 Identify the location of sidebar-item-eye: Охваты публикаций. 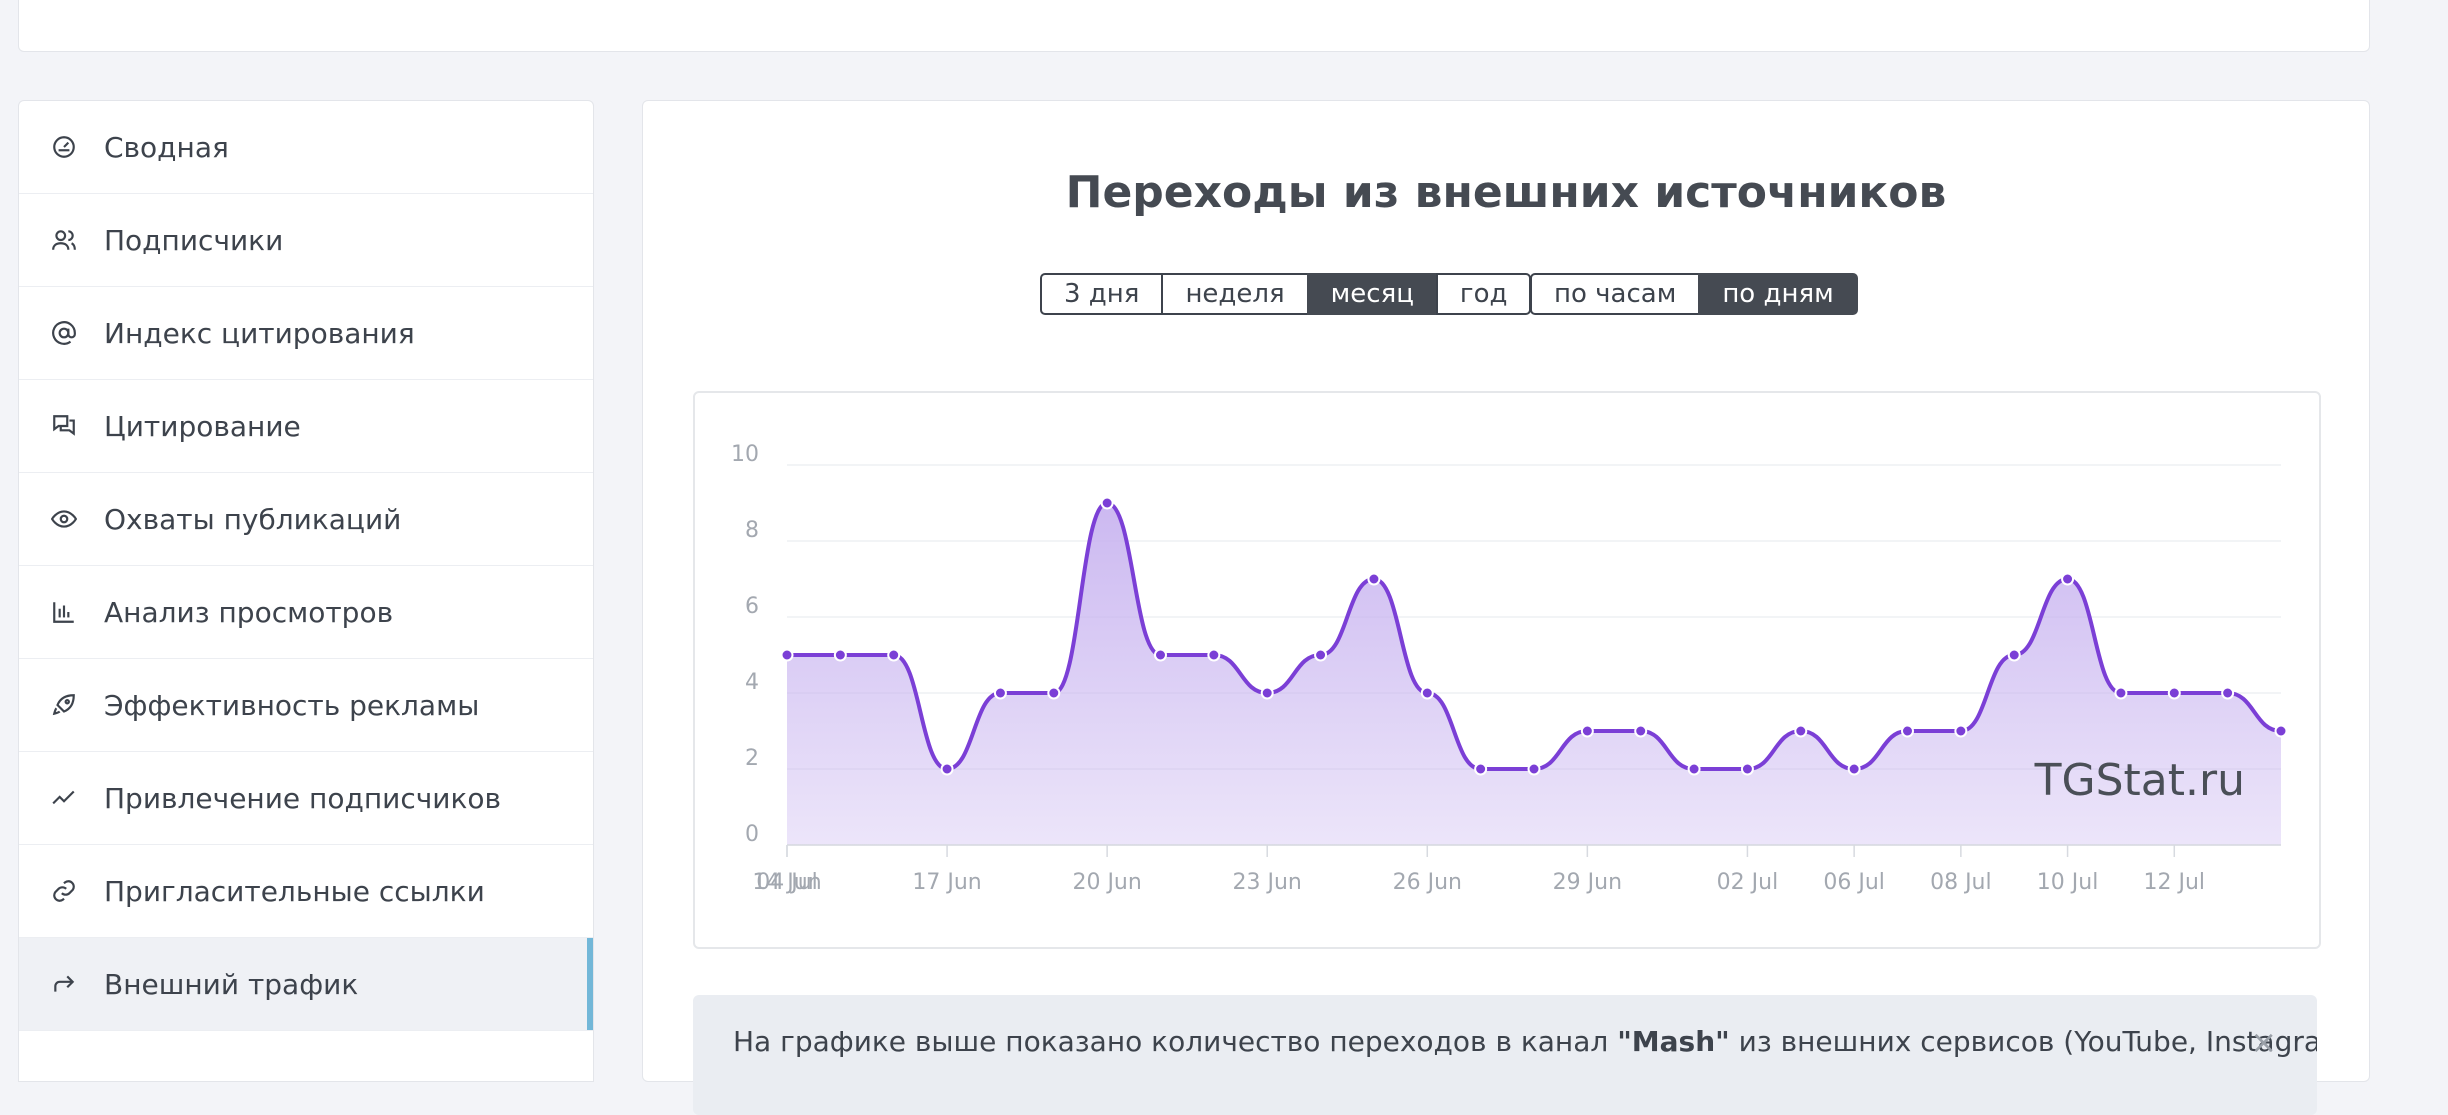
(306, 519).